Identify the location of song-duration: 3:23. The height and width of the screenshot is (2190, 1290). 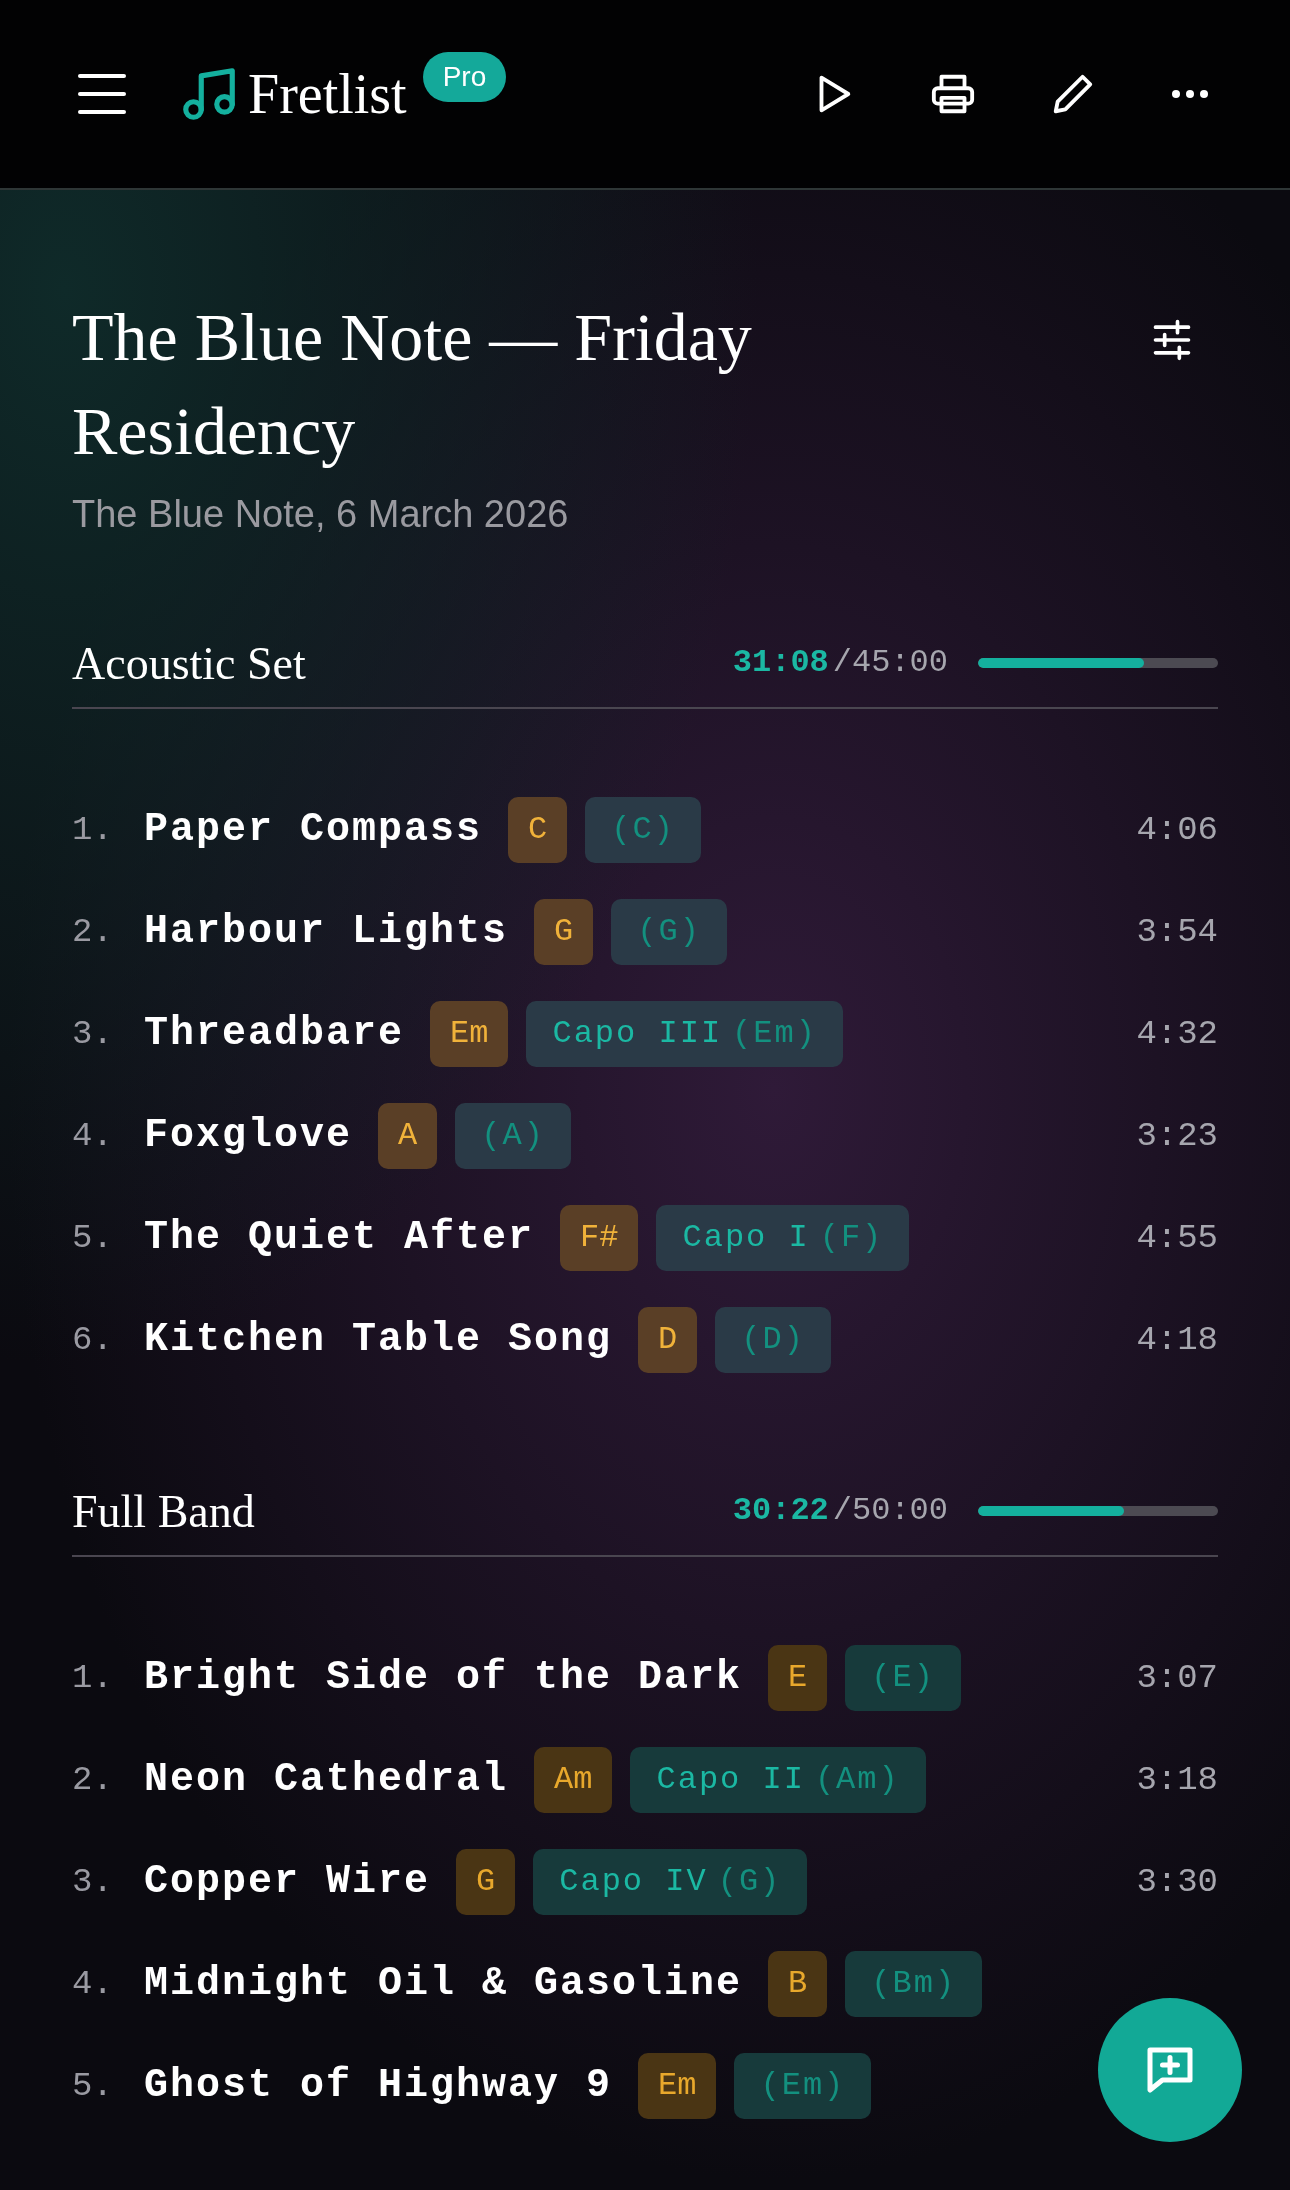
(1177, 1136).